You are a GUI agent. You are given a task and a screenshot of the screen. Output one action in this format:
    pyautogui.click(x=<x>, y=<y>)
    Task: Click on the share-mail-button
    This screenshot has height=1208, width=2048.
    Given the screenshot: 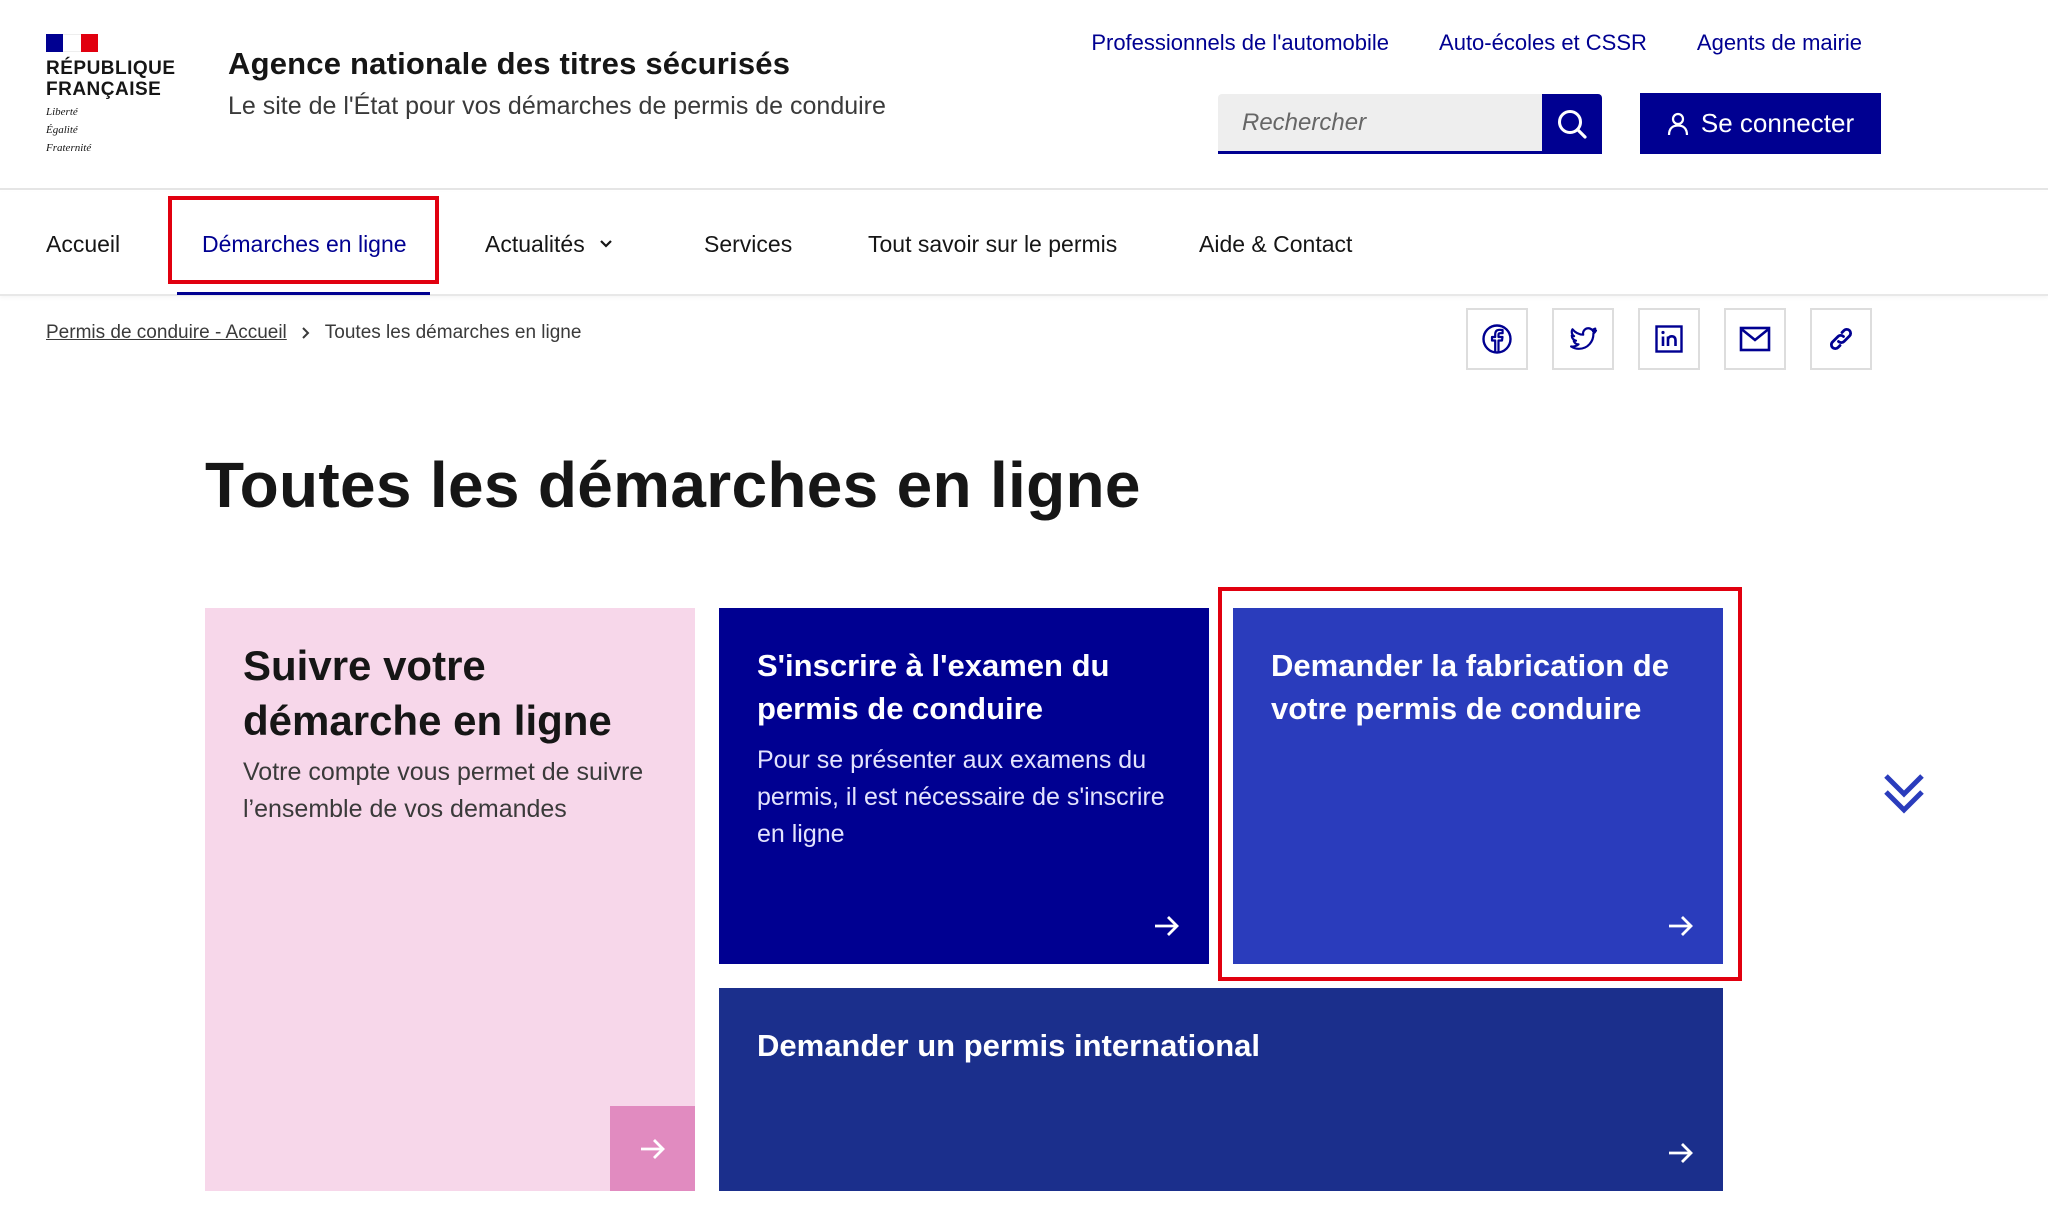 What is the action you would take?
    pyautogui.click(x=1755, y=339)
    